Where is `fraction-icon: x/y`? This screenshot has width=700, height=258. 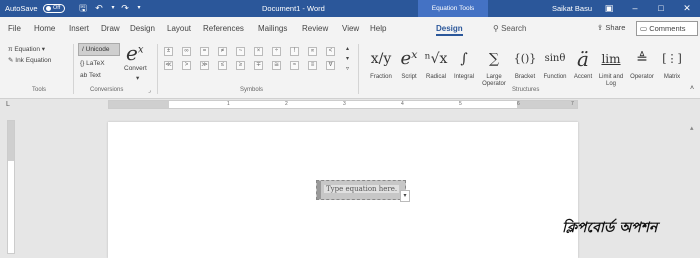 fraction-icon: x/y is located at coordinates (381, 59).